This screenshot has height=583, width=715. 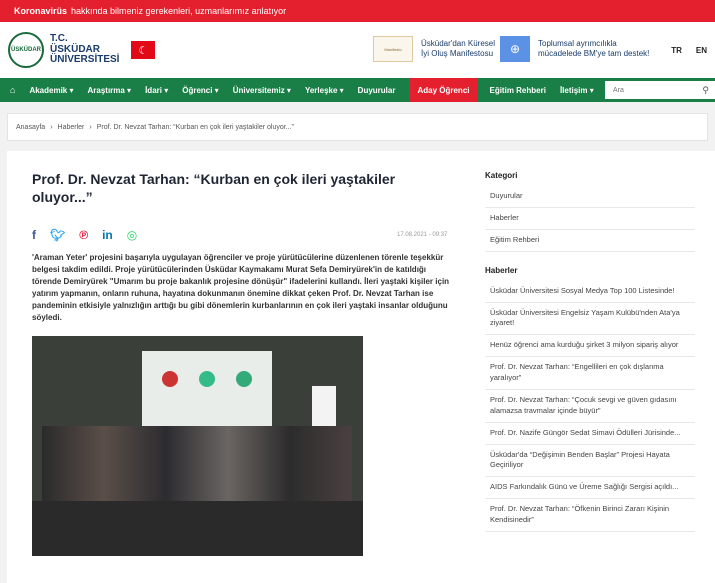 What do you see at coordinates (262, 90) in the screenshot?
I see `nav-universitemiz: Üniversitemiz ▾` at bounding box center [262, 90].